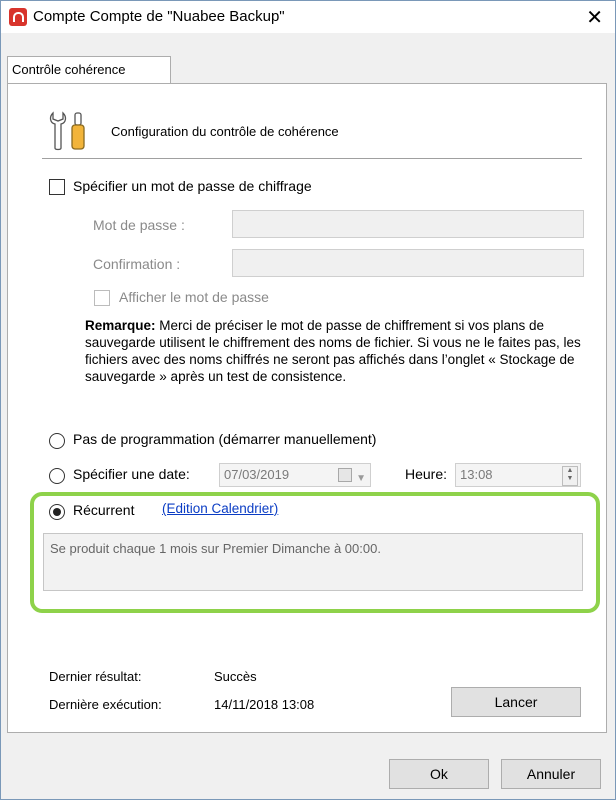  What do you see at coordinates (194, 297) in the screenshot?
I see `show-password-label: Afficher le mot de passe` at bounding box center [194, 297].